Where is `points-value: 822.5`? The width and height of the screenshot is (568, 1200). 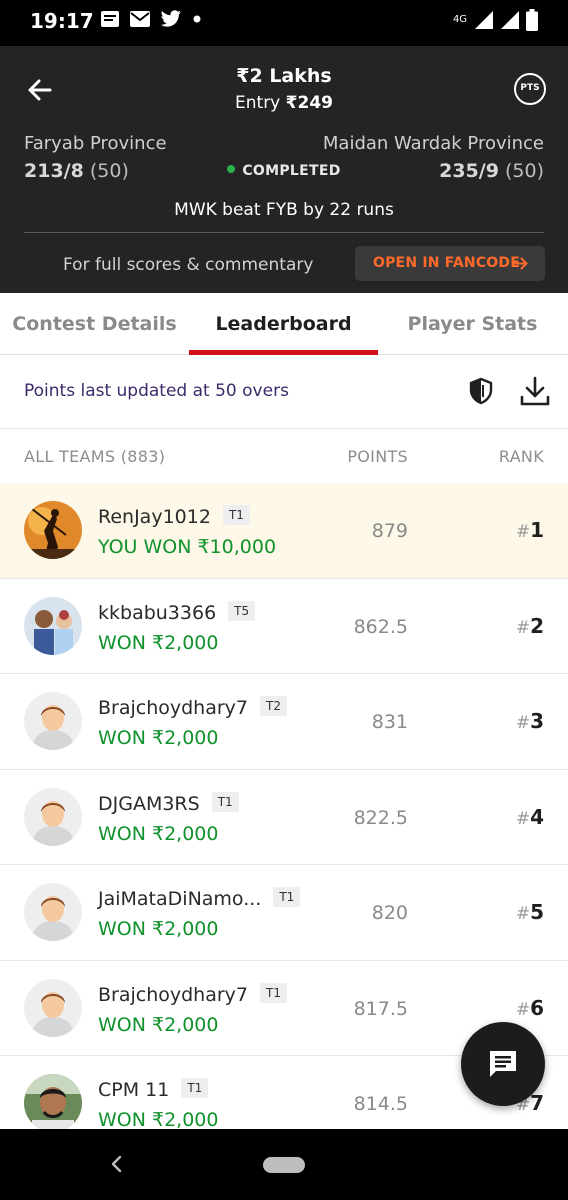 points-value: 822.5 is located at coordinates (380, 817).